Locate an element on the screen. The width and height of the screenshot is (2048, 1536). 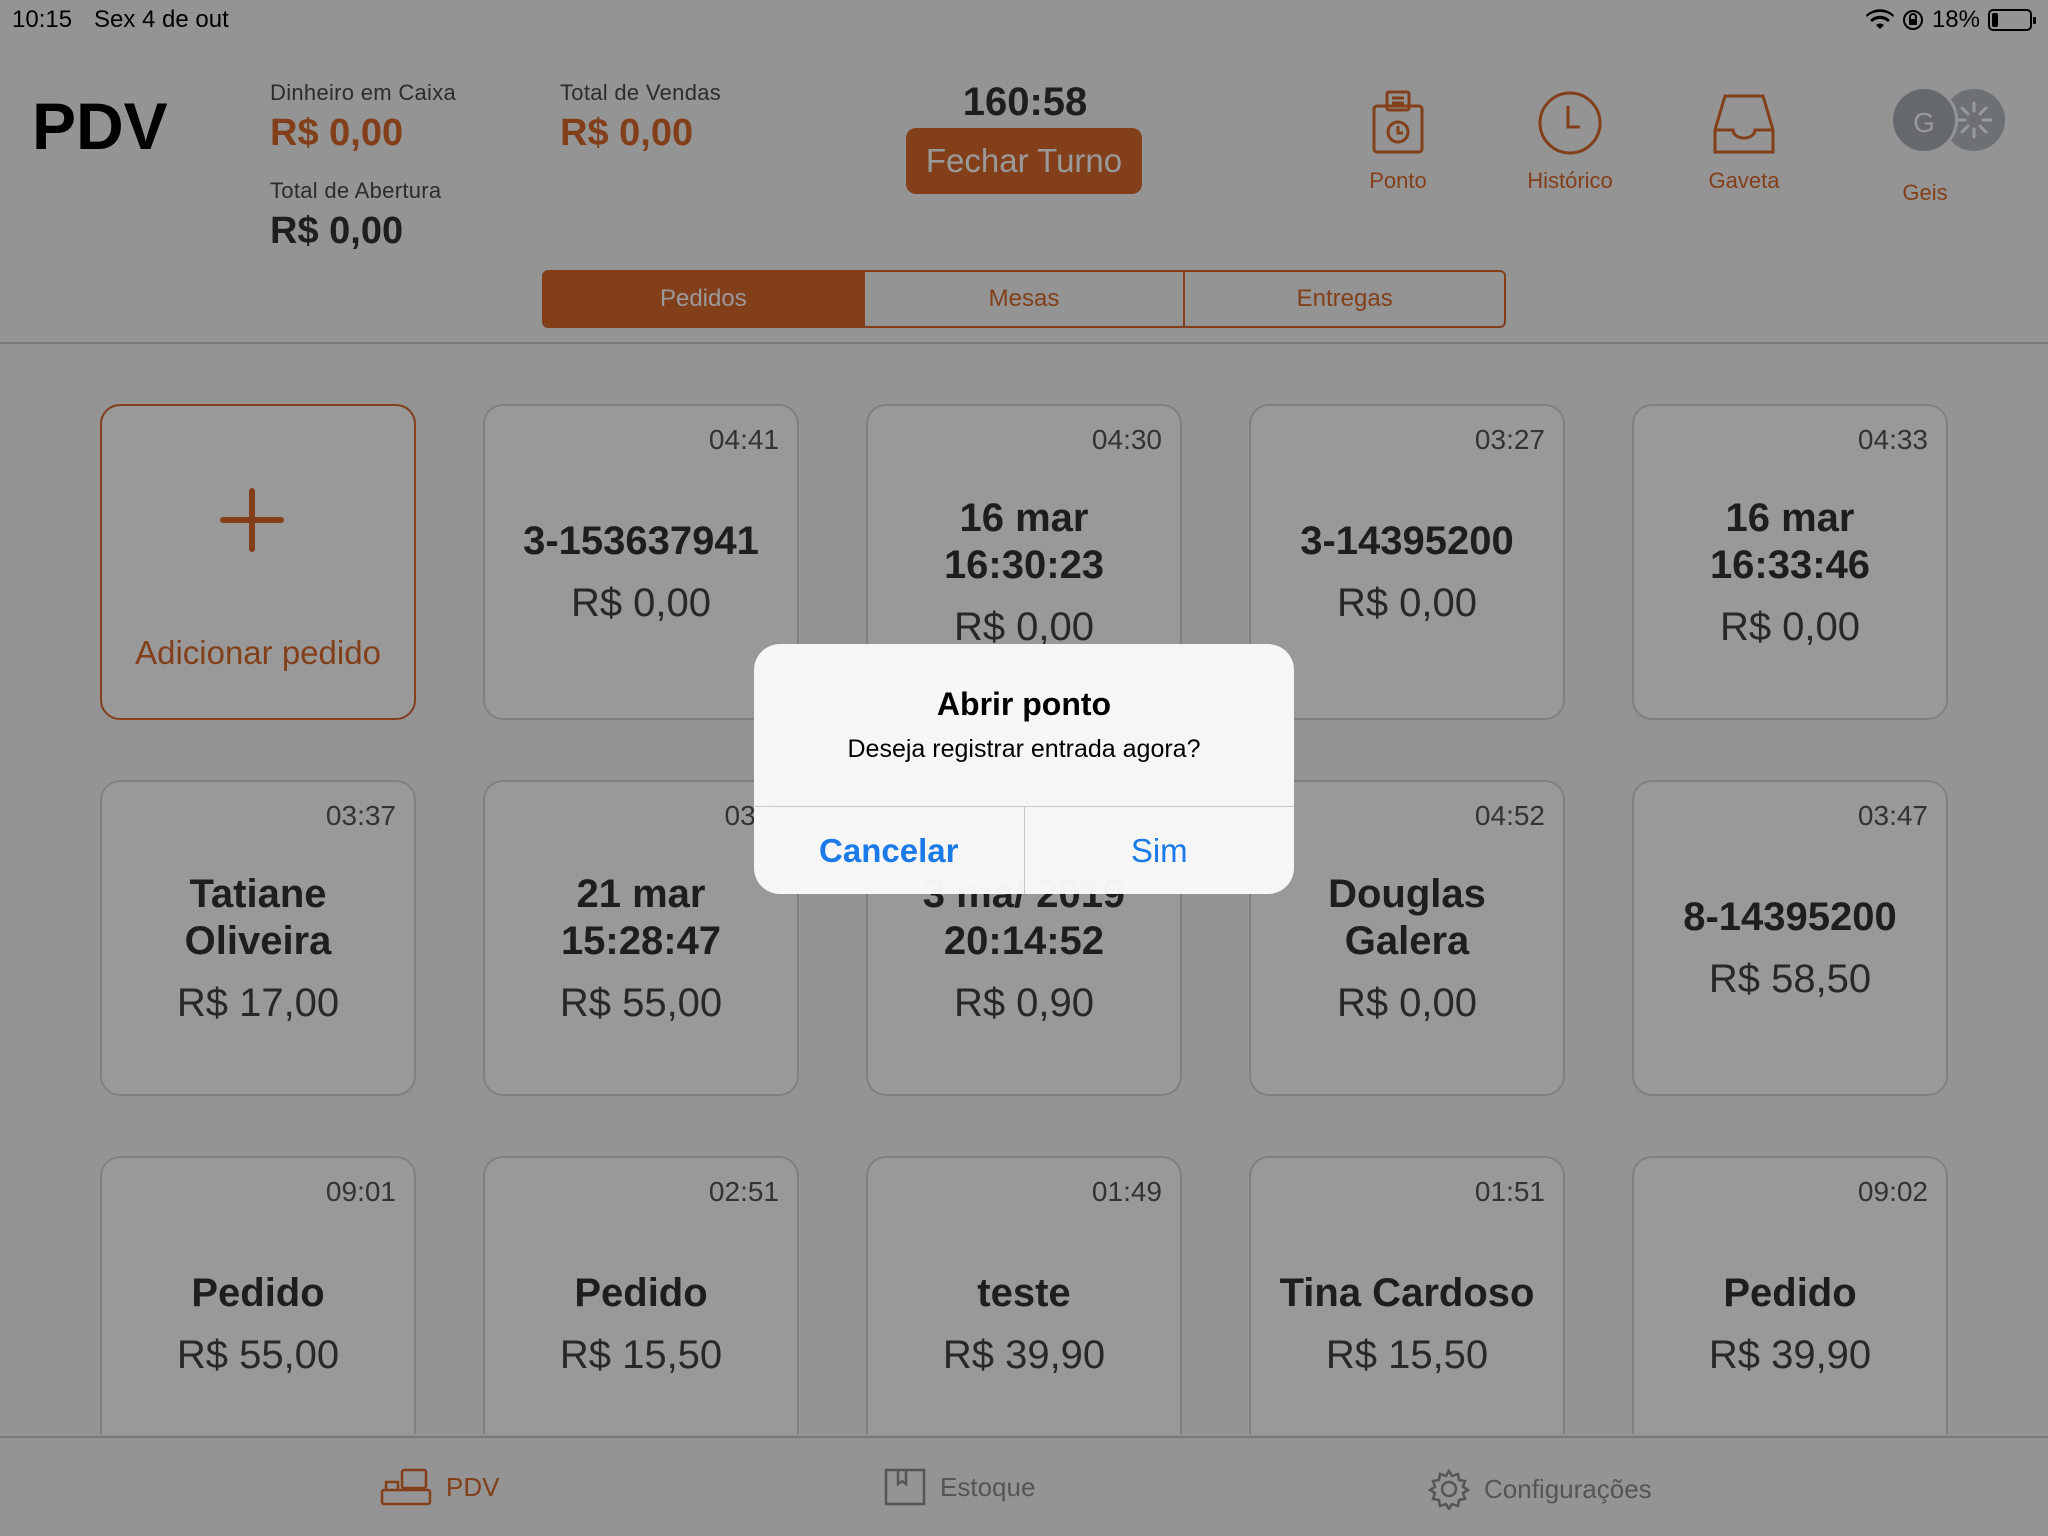
alert-title: Abrir ponto is located at coordinates (1024, 704).